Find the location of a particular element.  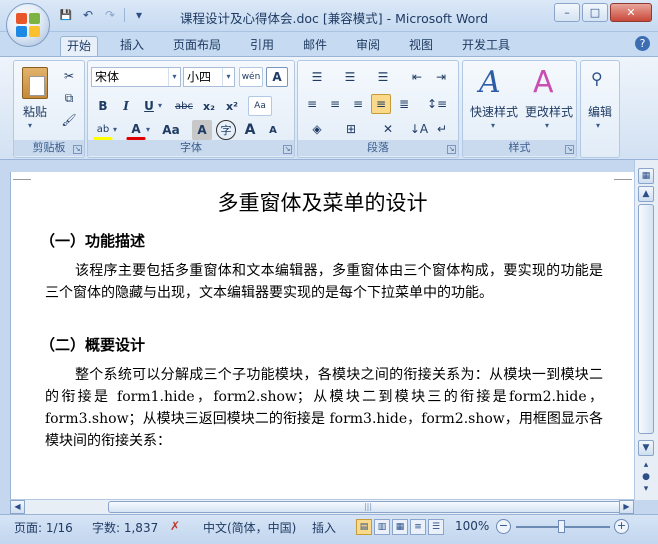

shrink-font-button: A is located at coordinates (273, 130).